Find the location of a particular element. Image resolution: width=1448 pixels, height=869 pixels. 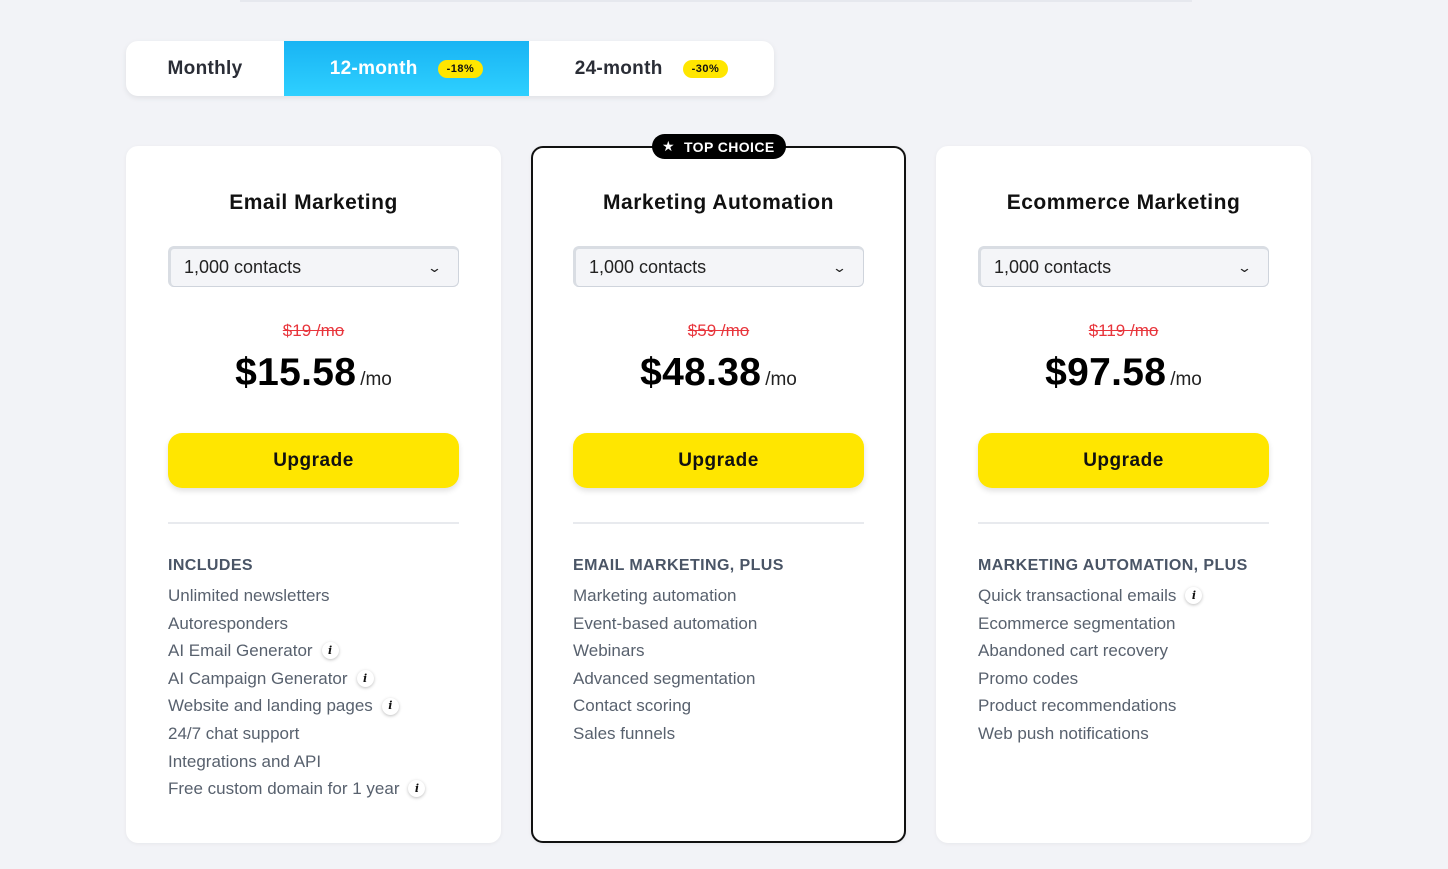

feature-item: Marketing automation is located at coordinates (665, 596).